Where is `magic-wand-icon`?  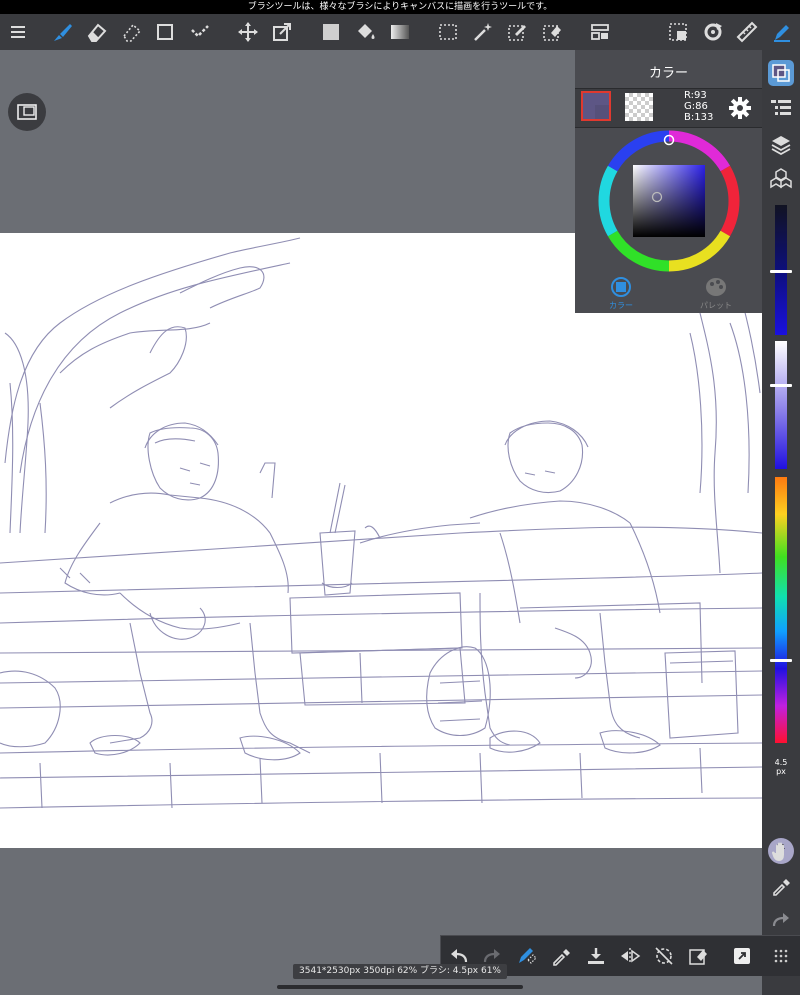
magic-wand-icon is located at coordinates (483, 32).